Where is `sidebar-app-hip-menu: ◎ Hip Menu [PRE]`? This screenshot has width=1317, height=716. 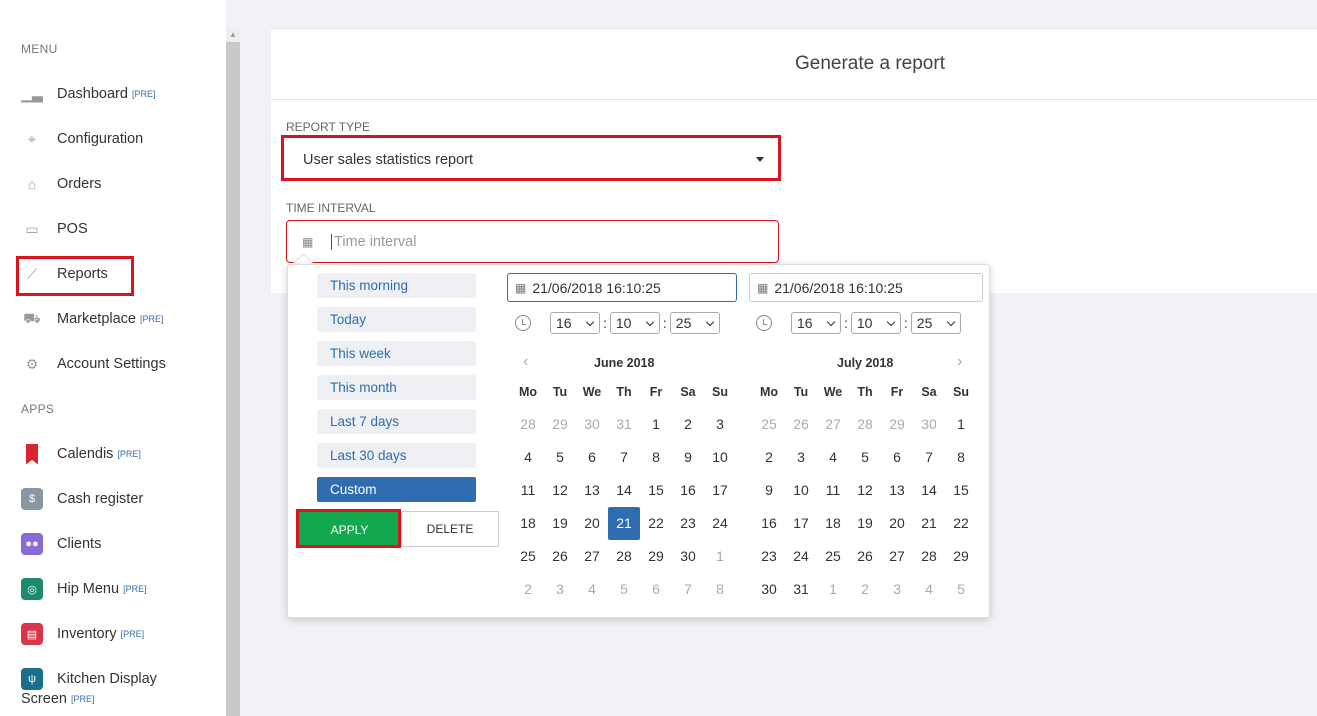 sidebar-app-hip-menu: ◎ Hip Menu [PRE] is located at coordinates (84, 589).